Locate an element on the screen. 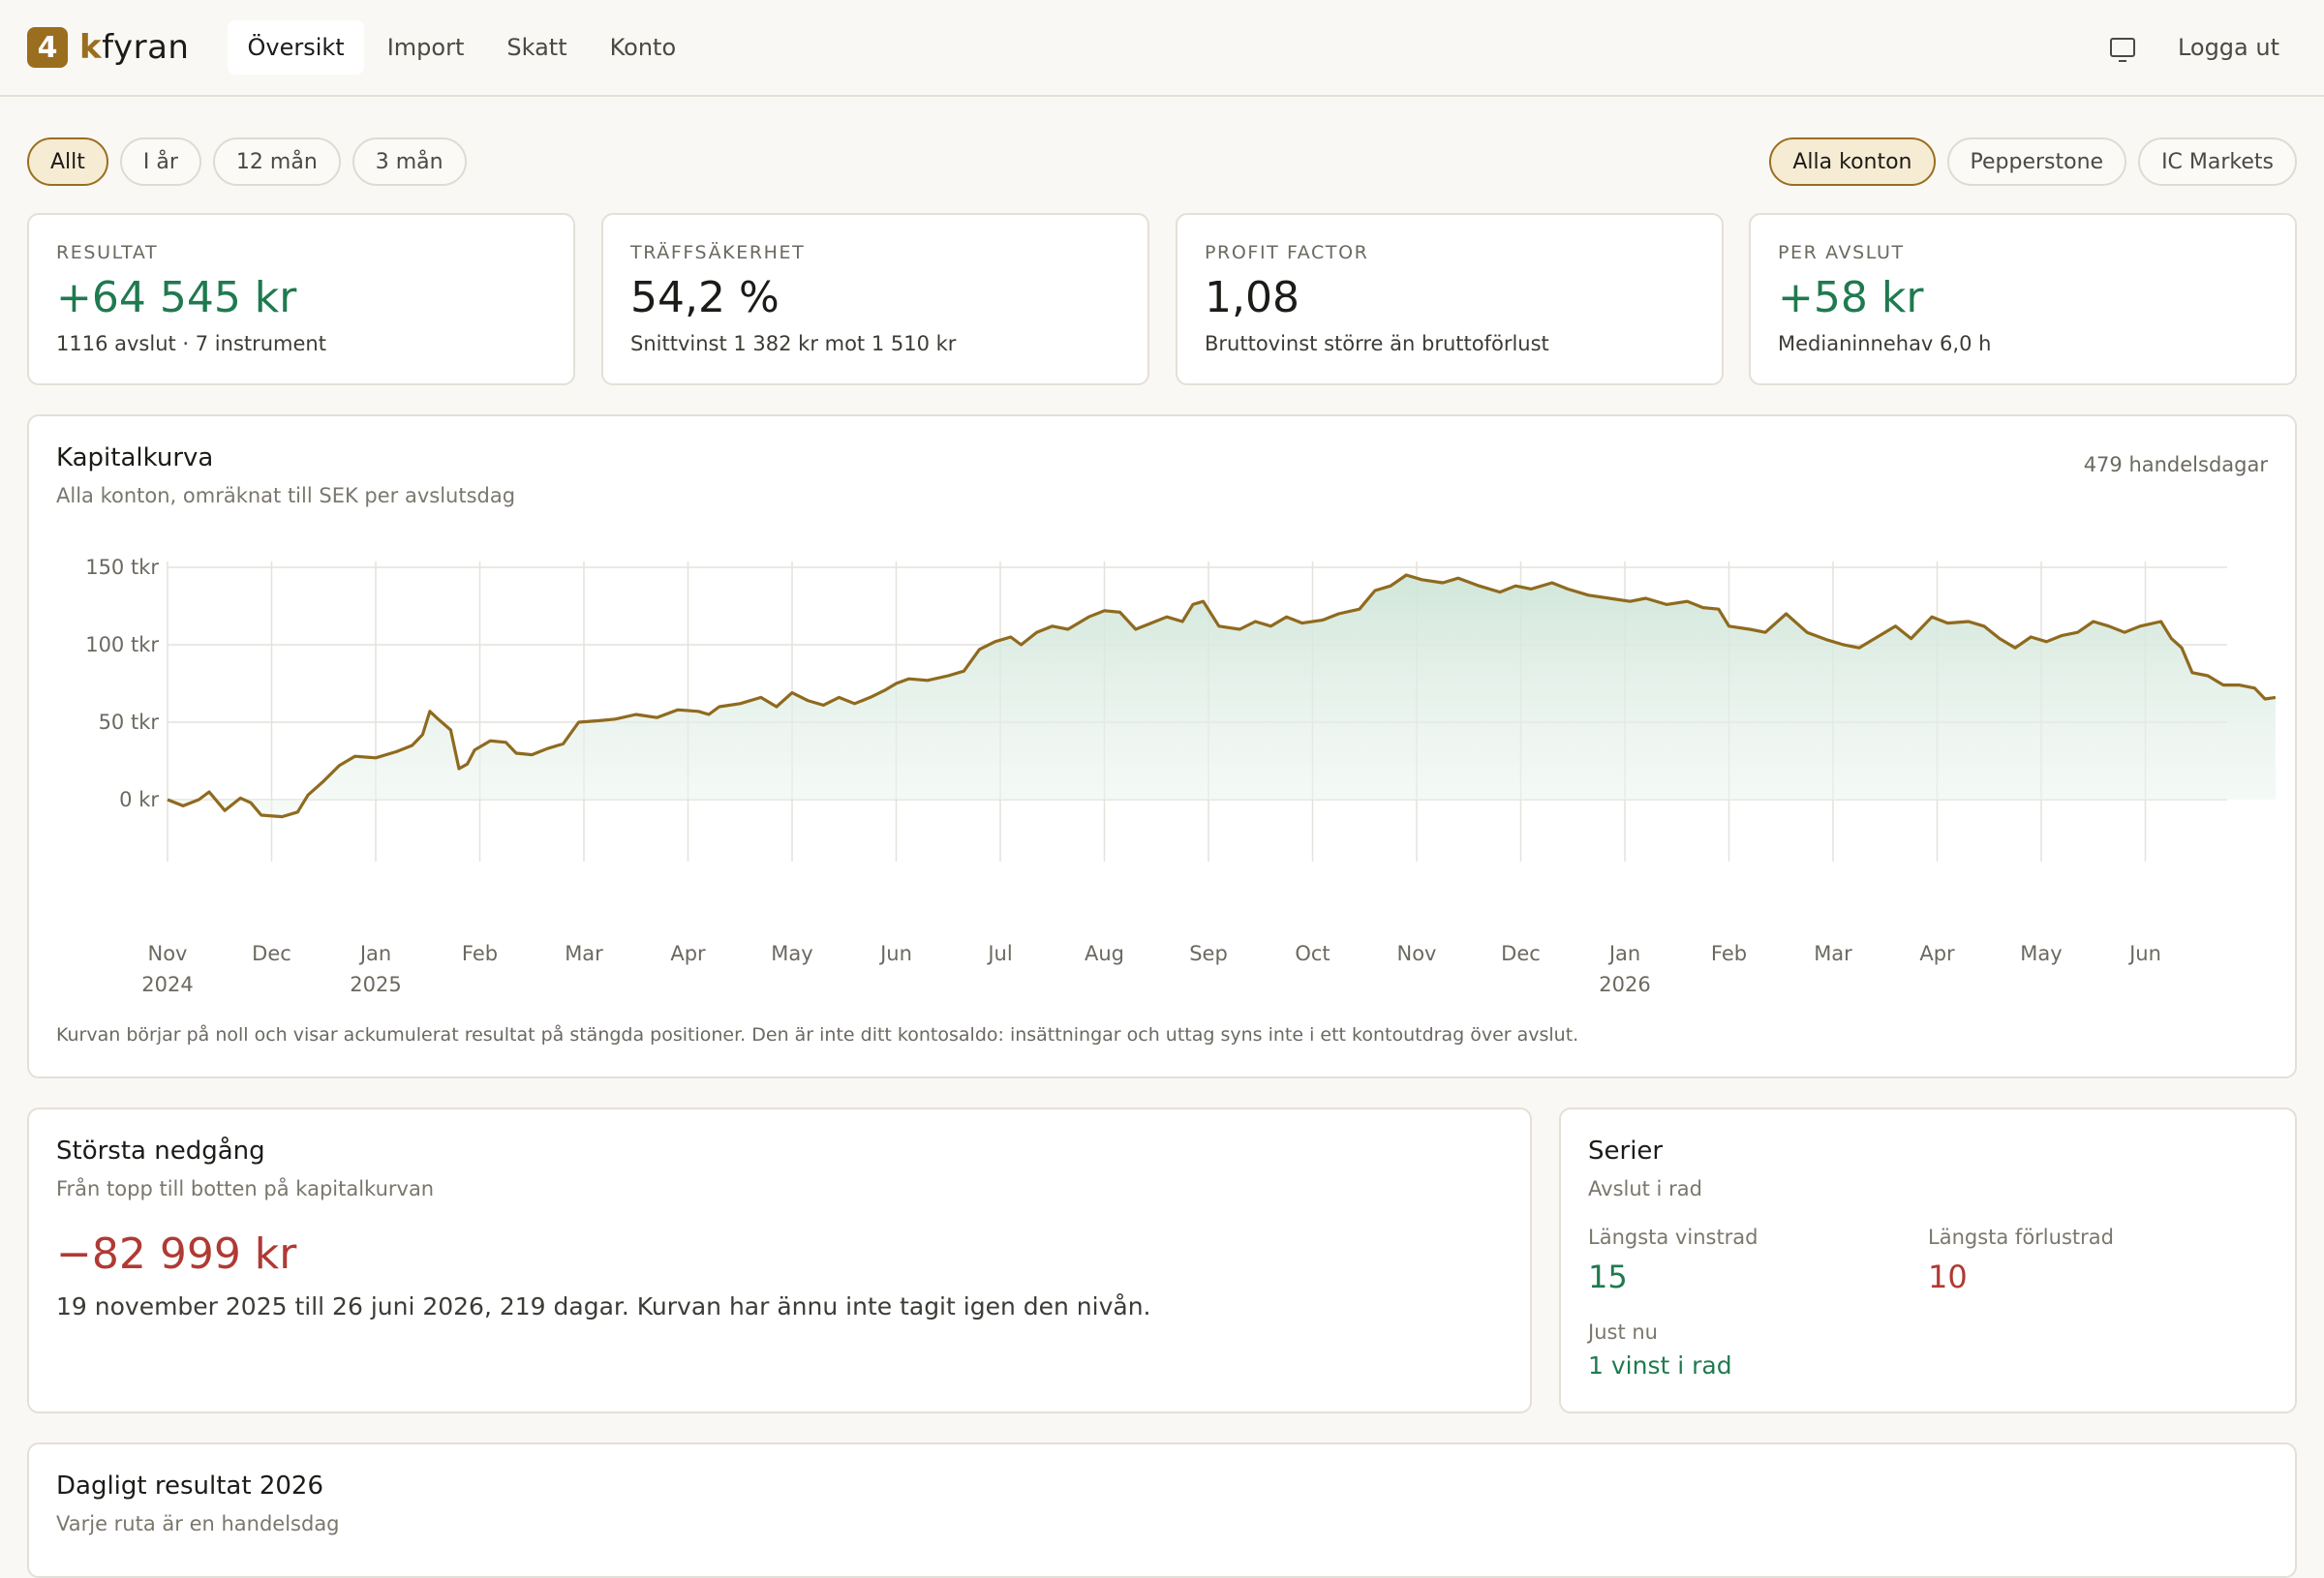 The height and width of the screenshot is (1578, 2324). x-tick-label: Sep is located at coordinates (1208, 953).